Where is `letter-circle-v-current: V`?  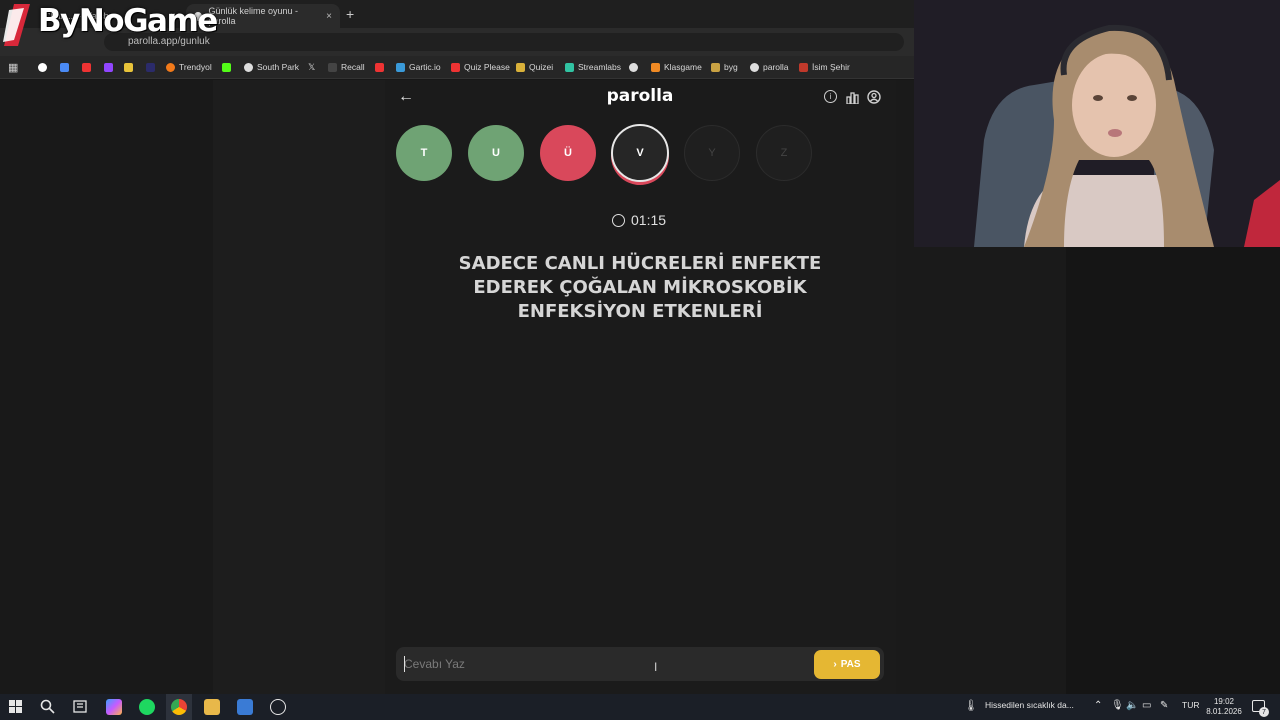 letter-circle-v-current: V is located at coordinates (640, 153).